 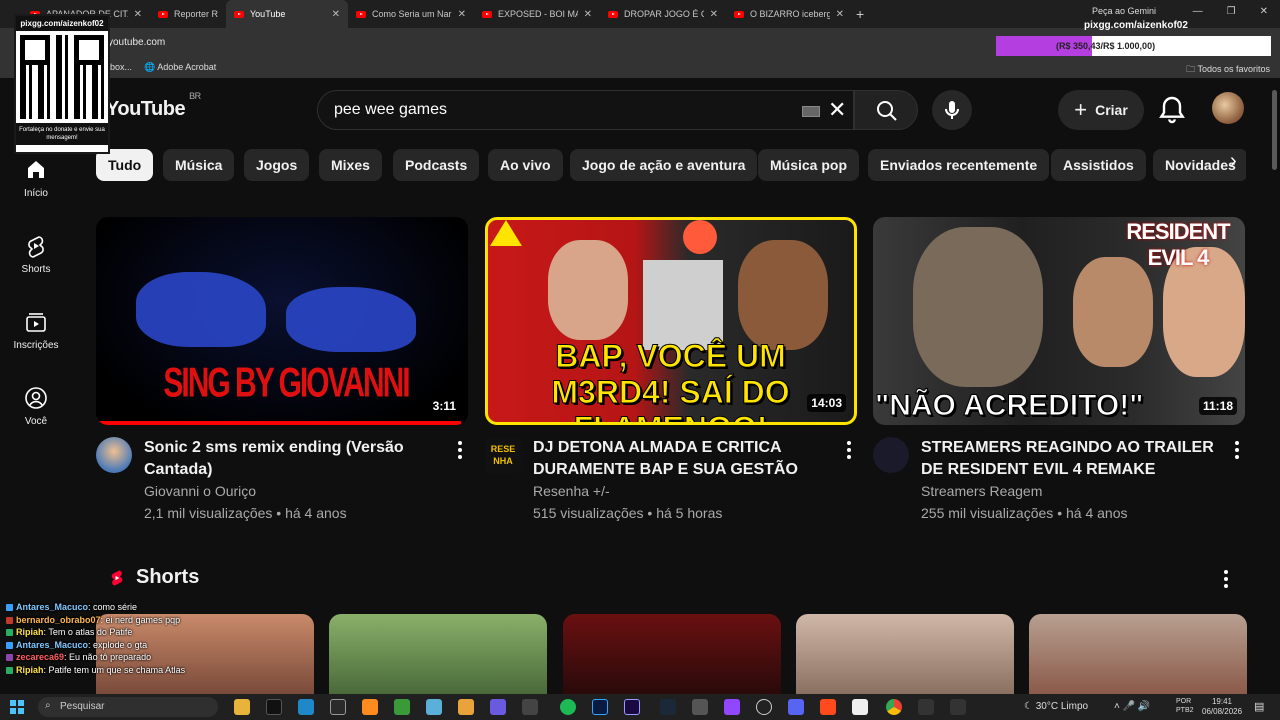 I want to click on account-avatar, so click(x=1228, y=108).